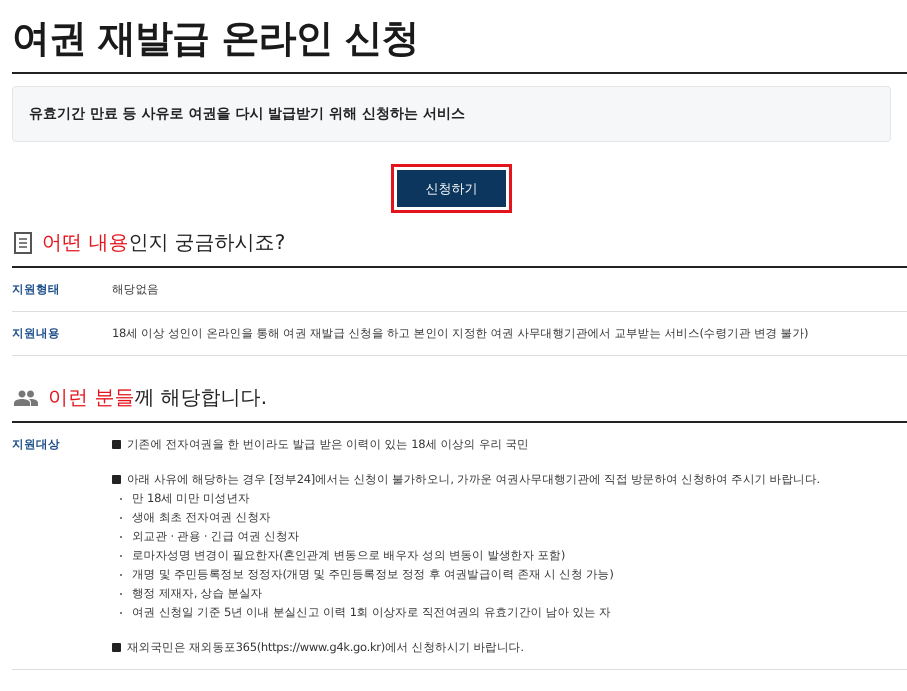  Describe the element at coordinates (36, 289) in the screenshot. I see `row-label: 지원형태` at that location.